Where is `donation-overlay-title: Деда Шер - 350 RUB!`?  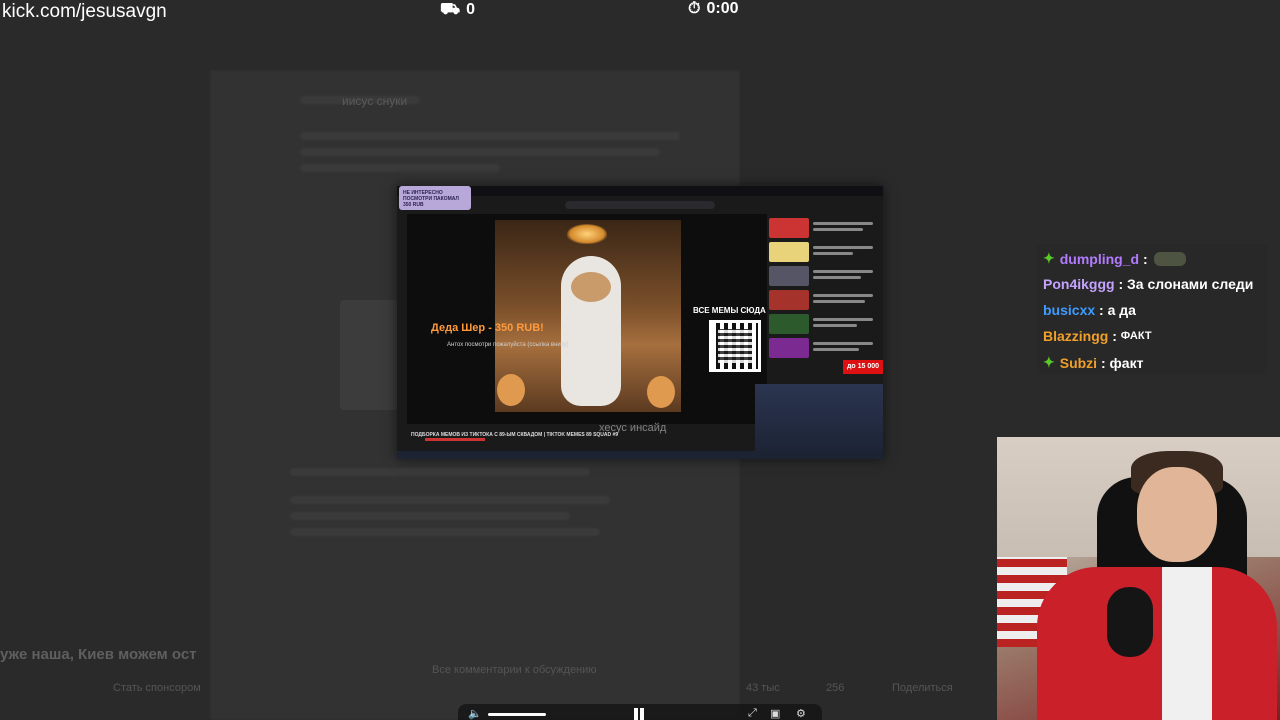
donation-overlay-title: Деда Шер - 350 RUB! is located at coordinates (487, 328).